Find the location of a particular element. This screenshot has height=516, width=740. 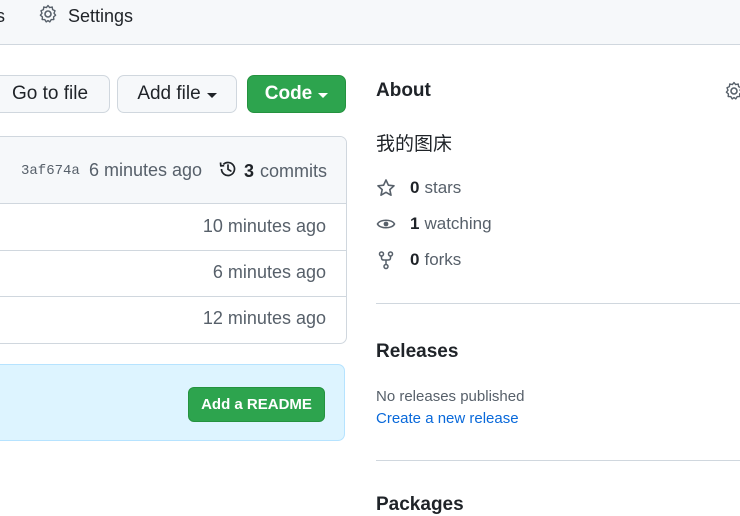

watching-link: 1 watching is located at coordinates (434, 224).